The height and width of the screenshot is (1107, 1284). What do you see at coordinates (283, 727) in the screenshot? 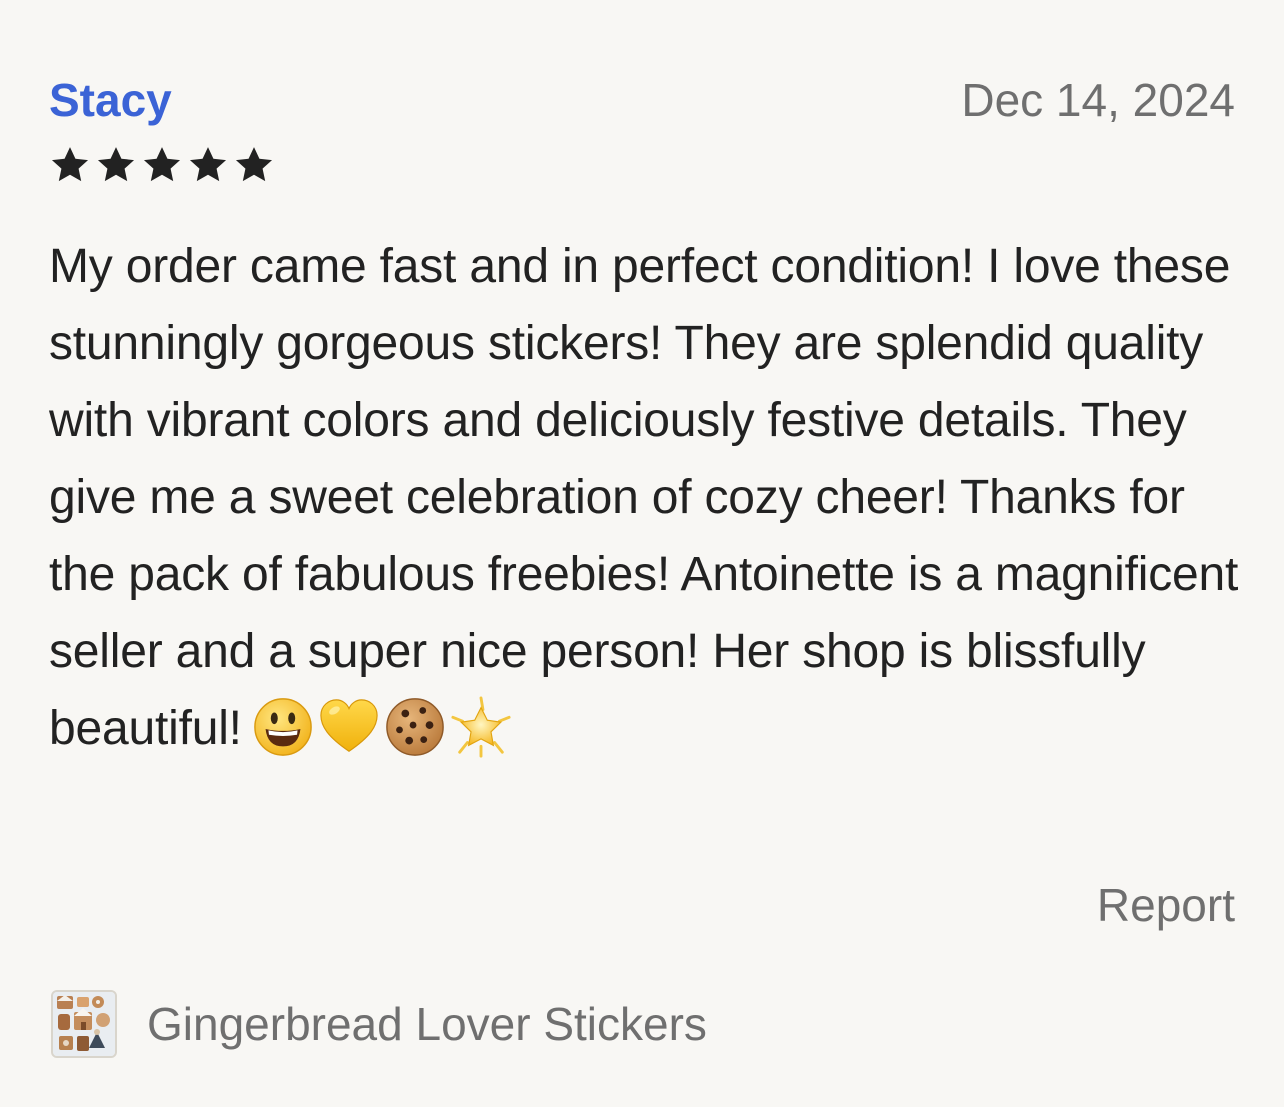
I see `smiley-face-emoji-icon` at bounding box center [283, 727].